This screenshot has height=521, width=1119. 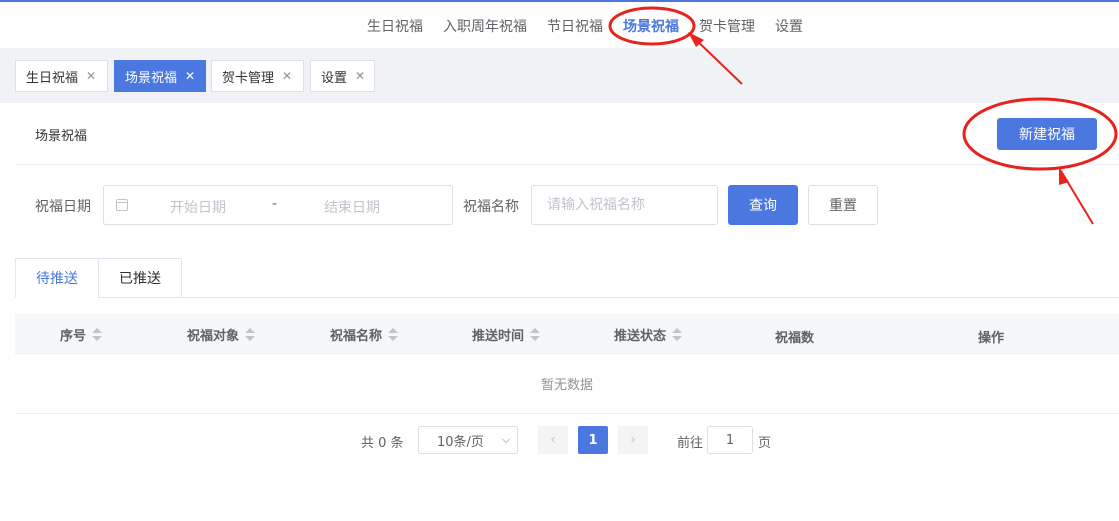 I want to click on column-header-push-status: 推送状态, so click(x=648, y=334).